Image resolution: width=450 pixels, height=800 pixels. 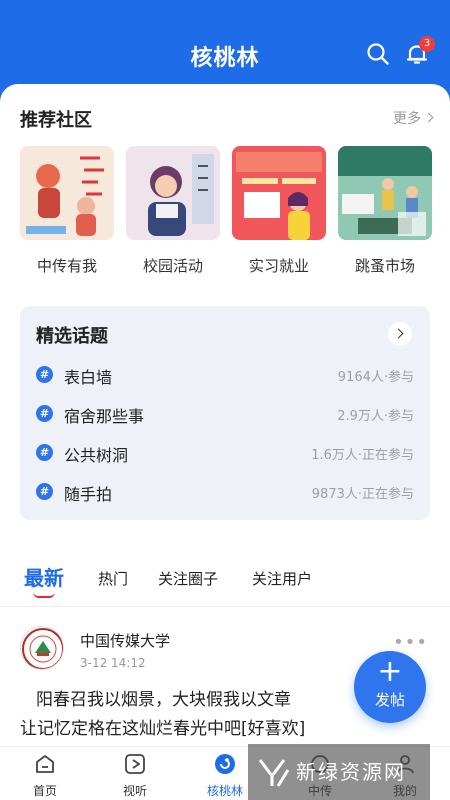 What do you see at coordinates (375, 416) in the screenshot?
I see `topic-participants: 2.9万人·参与` at bounding box center [375, 416].